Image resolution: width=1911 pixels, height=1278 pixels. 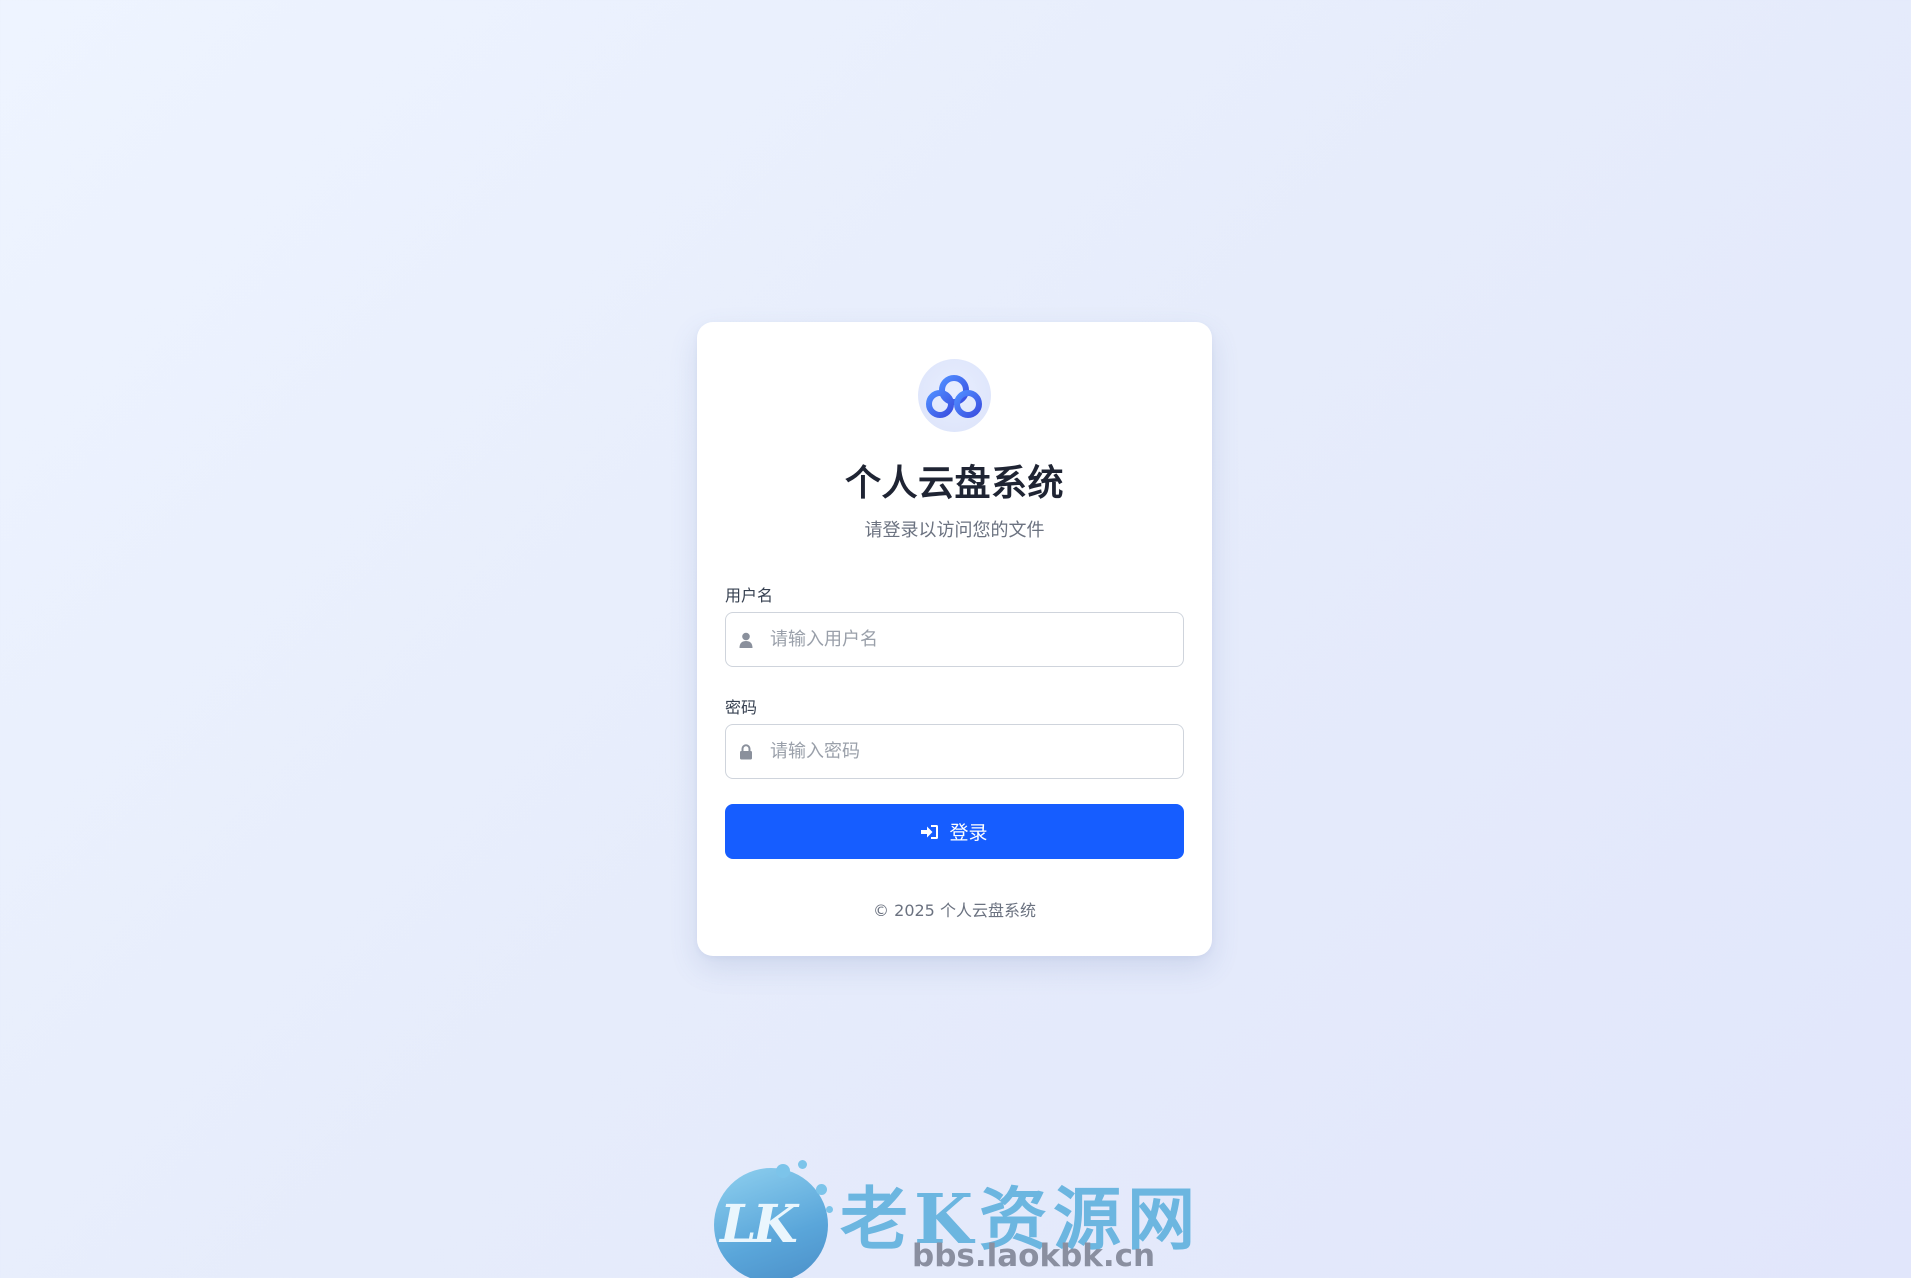 I want to click on login-card: 个人云盘系统 请登录以访问您的文件 用户名 密码 登录 ©, so click(x=954, y=639).